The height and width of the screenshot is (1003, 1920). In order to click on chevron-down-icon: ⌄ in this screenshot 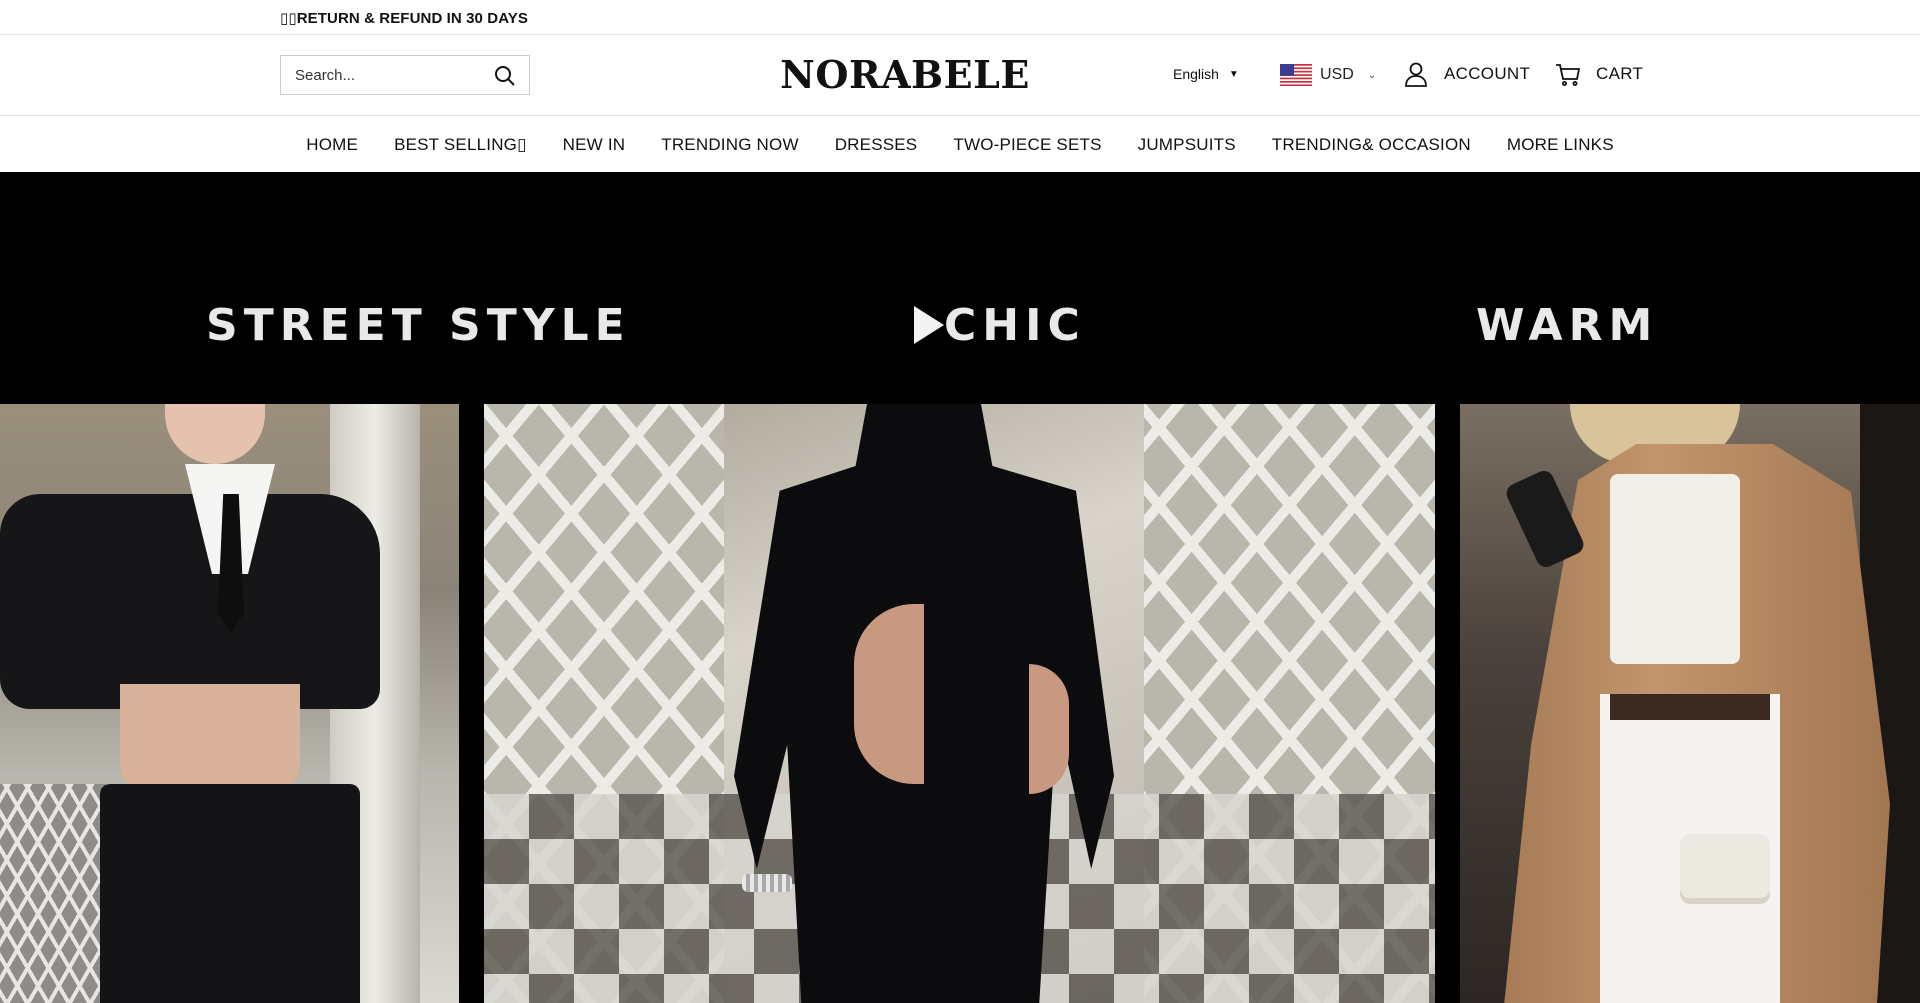, I will do `click(1372, 75)`.